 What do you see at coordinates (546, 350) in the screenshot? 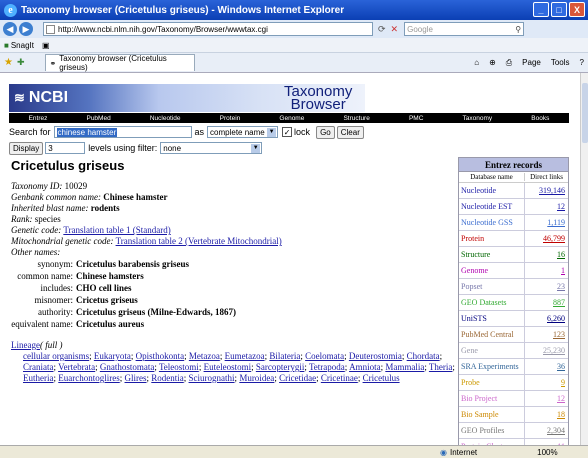
I see `entrez-db-count: 25,230` at bounding box center [546, 350].